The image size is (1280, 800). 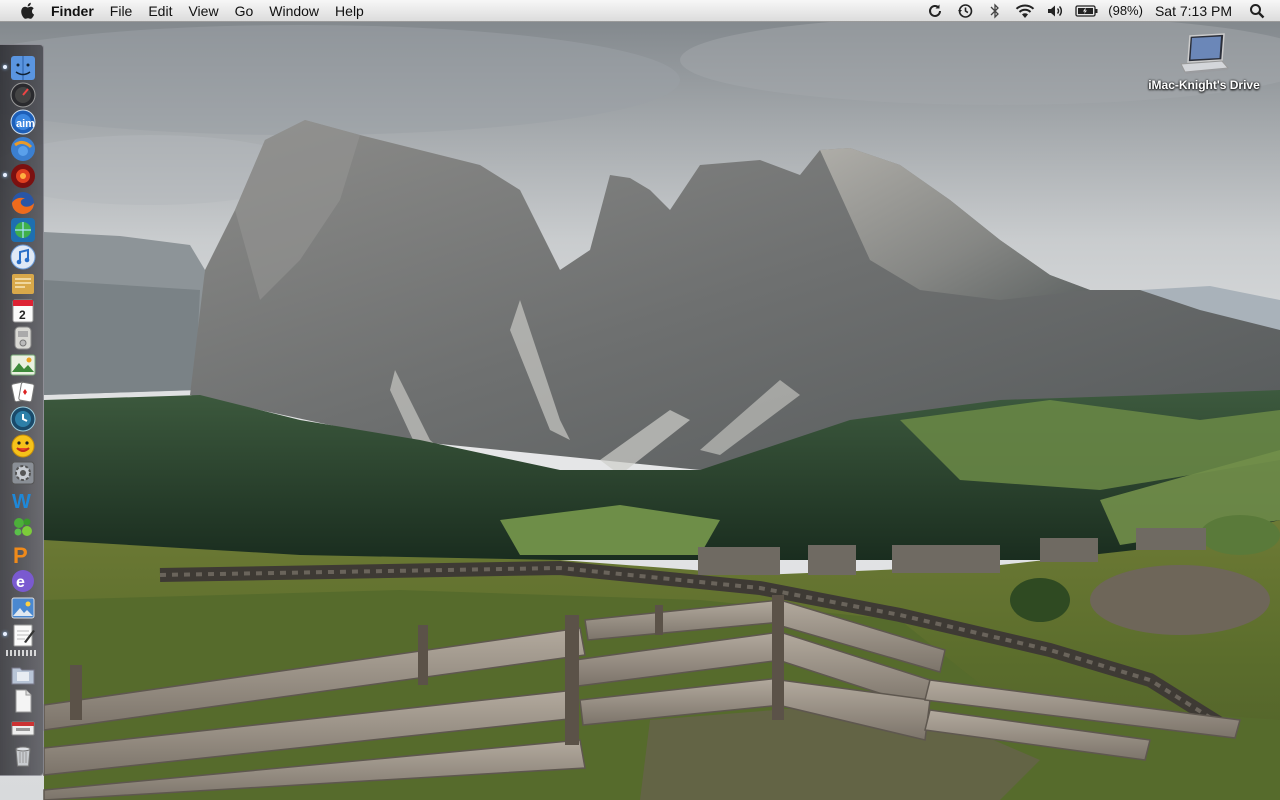 What do you see at coordinates (23, 176) in the screenshot?
I see `red-app-icon` at bounding box center [23, 176].